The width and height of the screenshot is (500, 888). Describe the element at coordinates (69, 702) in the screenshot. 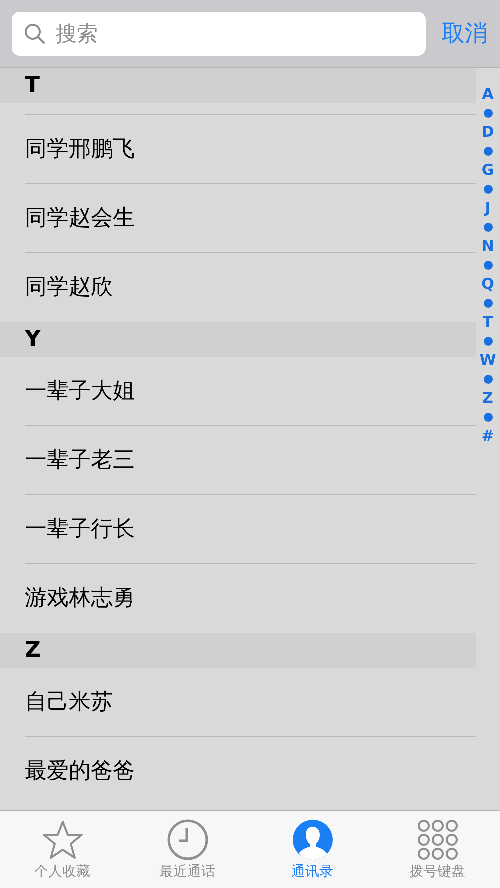

I see `contact-name: 自己米苏` at that location.